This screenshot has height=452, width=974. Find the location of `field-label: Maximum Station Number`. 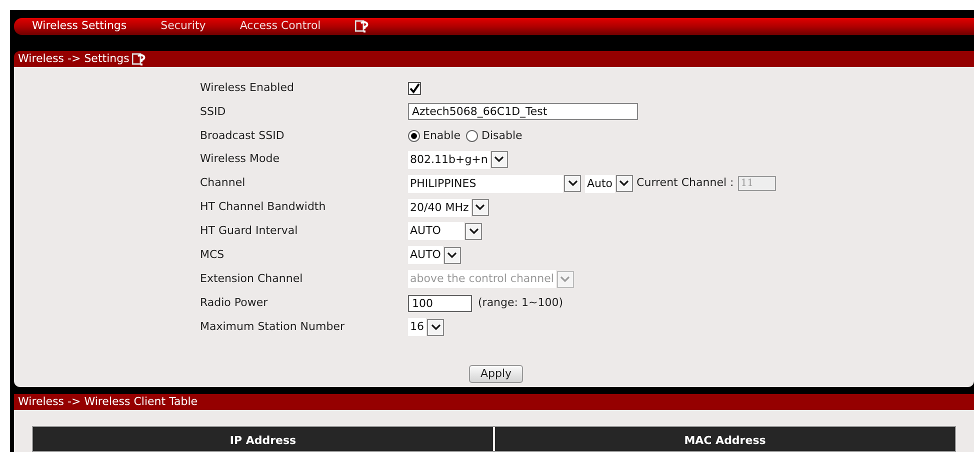

field-label: Maximum Station Number is located at coordinates (272, 326).